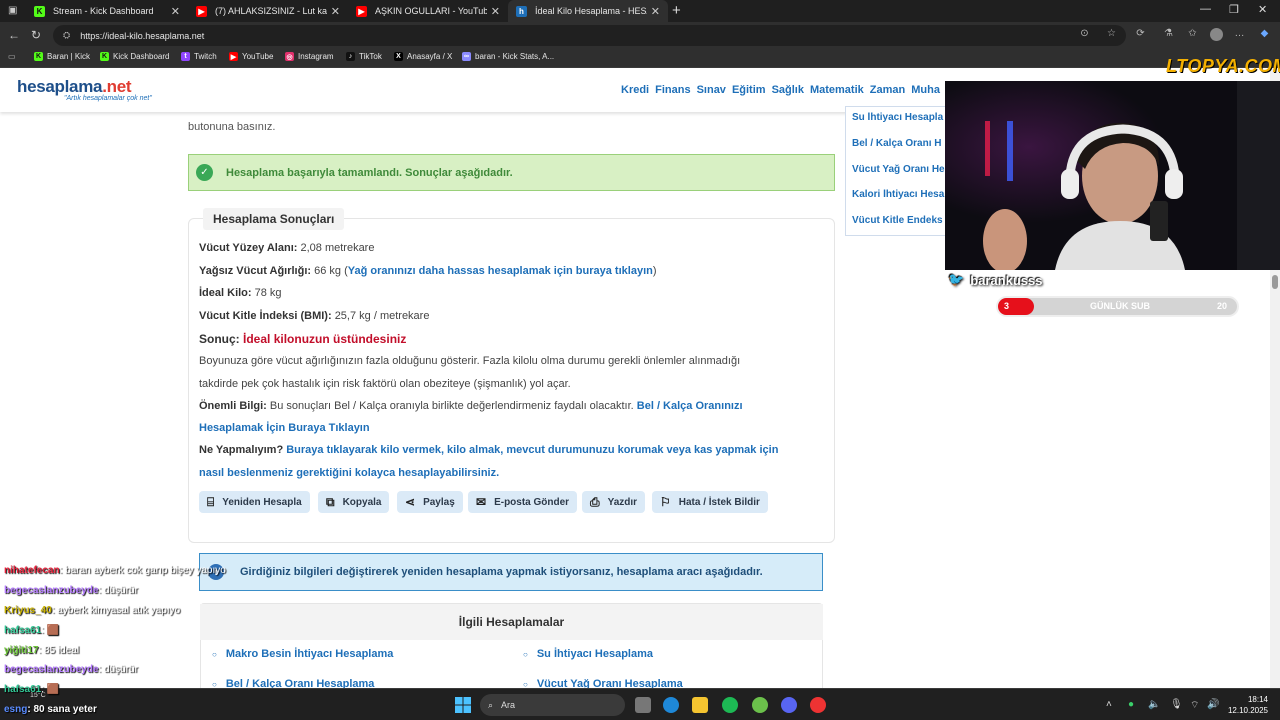  What do you see at coordinates (635, 90) in the screenshot?
I see `nav-kredi: Kredi` at bounding box center [635, 90].